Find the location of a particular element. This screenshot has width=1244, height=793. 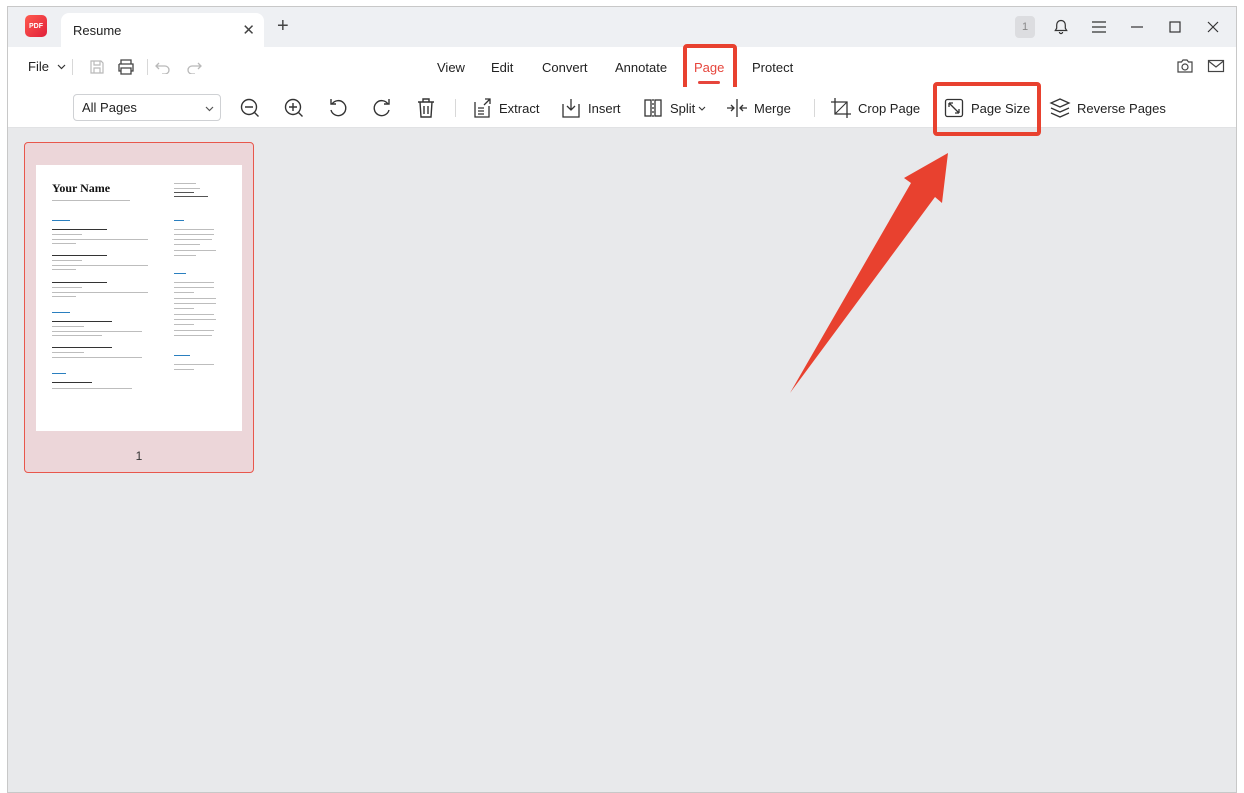

callout-arrow is located at coordinates (869, 273).